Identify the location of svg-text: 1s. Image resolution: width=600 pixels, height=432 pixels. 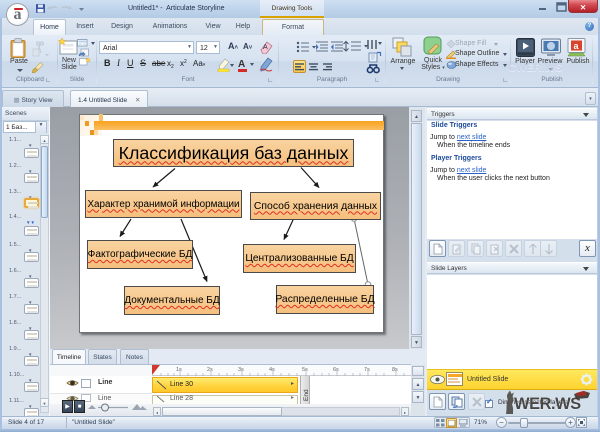
(179, 370).